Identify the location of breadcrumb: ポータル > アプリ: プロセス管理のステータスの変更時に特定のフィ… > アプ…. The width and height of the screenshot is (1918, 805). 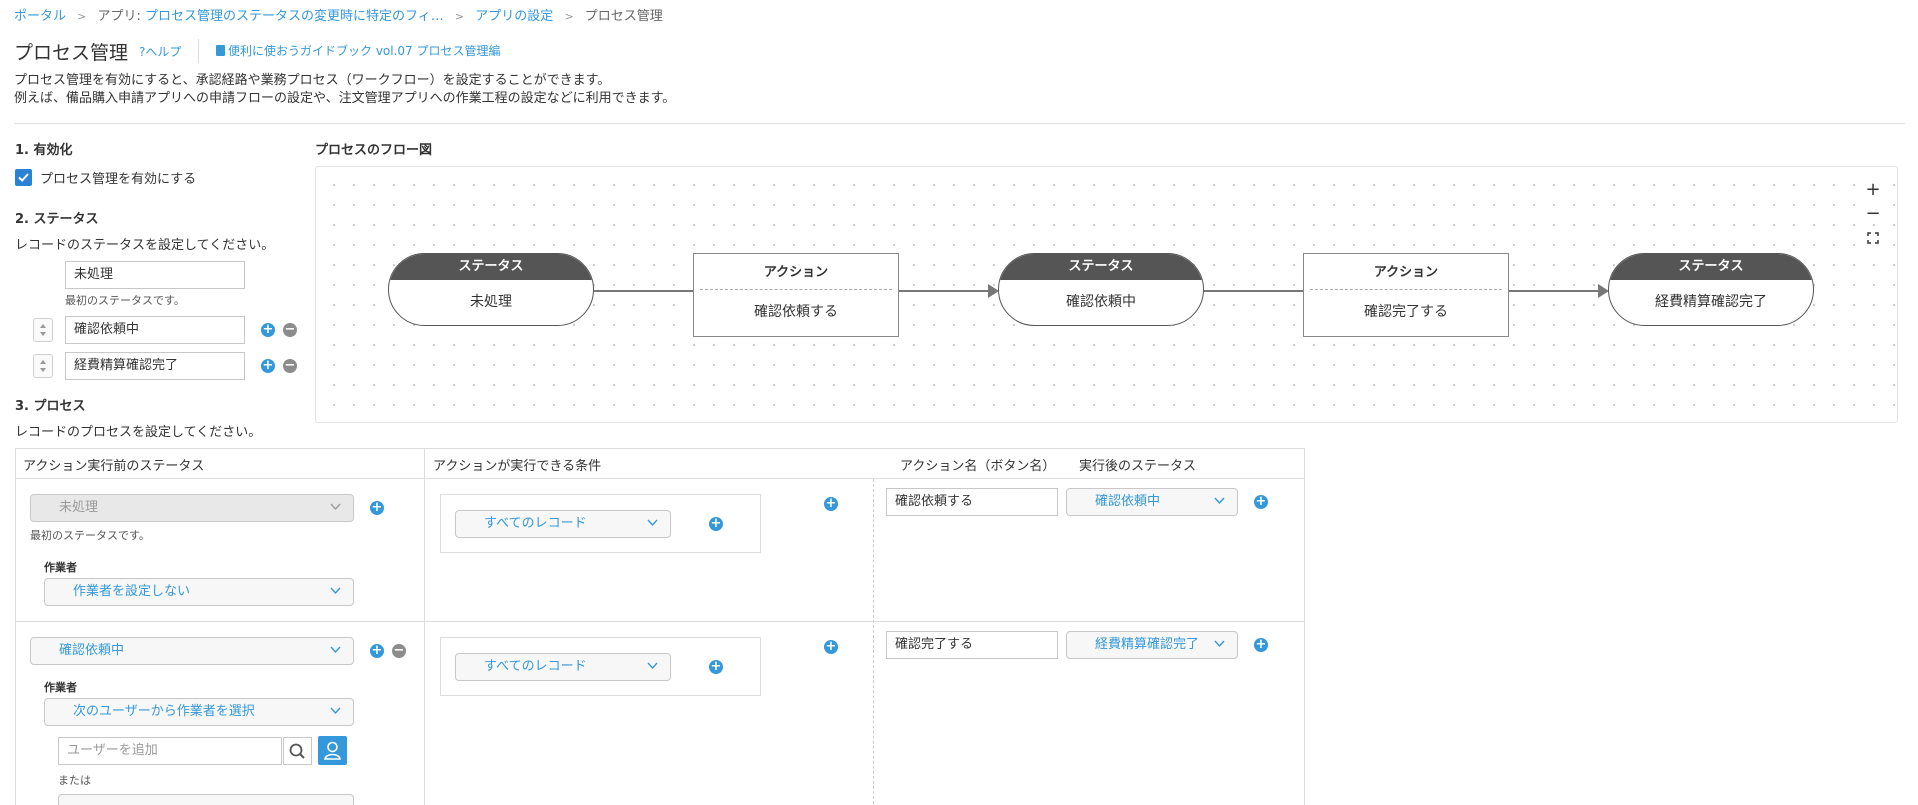
(338, 14).